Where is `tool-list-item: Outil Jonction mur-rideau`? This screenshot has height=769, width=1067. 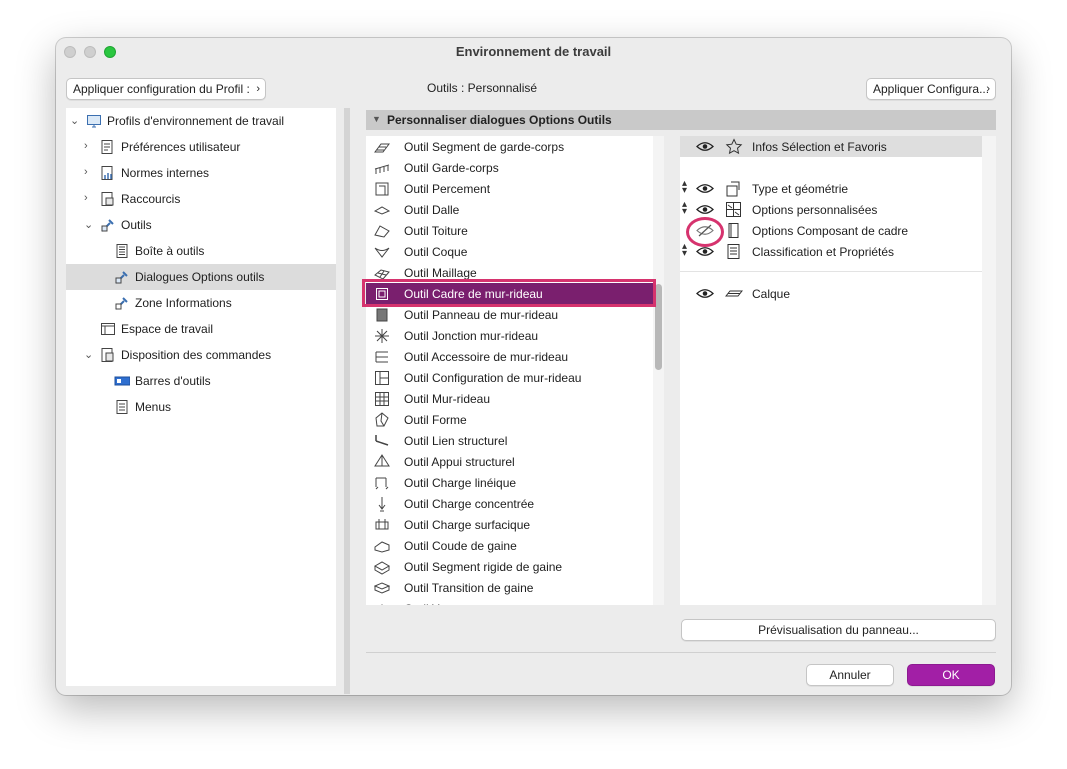
tool-list-item: Outil Jonction mur-rideau is located at coordinates (511, 335).